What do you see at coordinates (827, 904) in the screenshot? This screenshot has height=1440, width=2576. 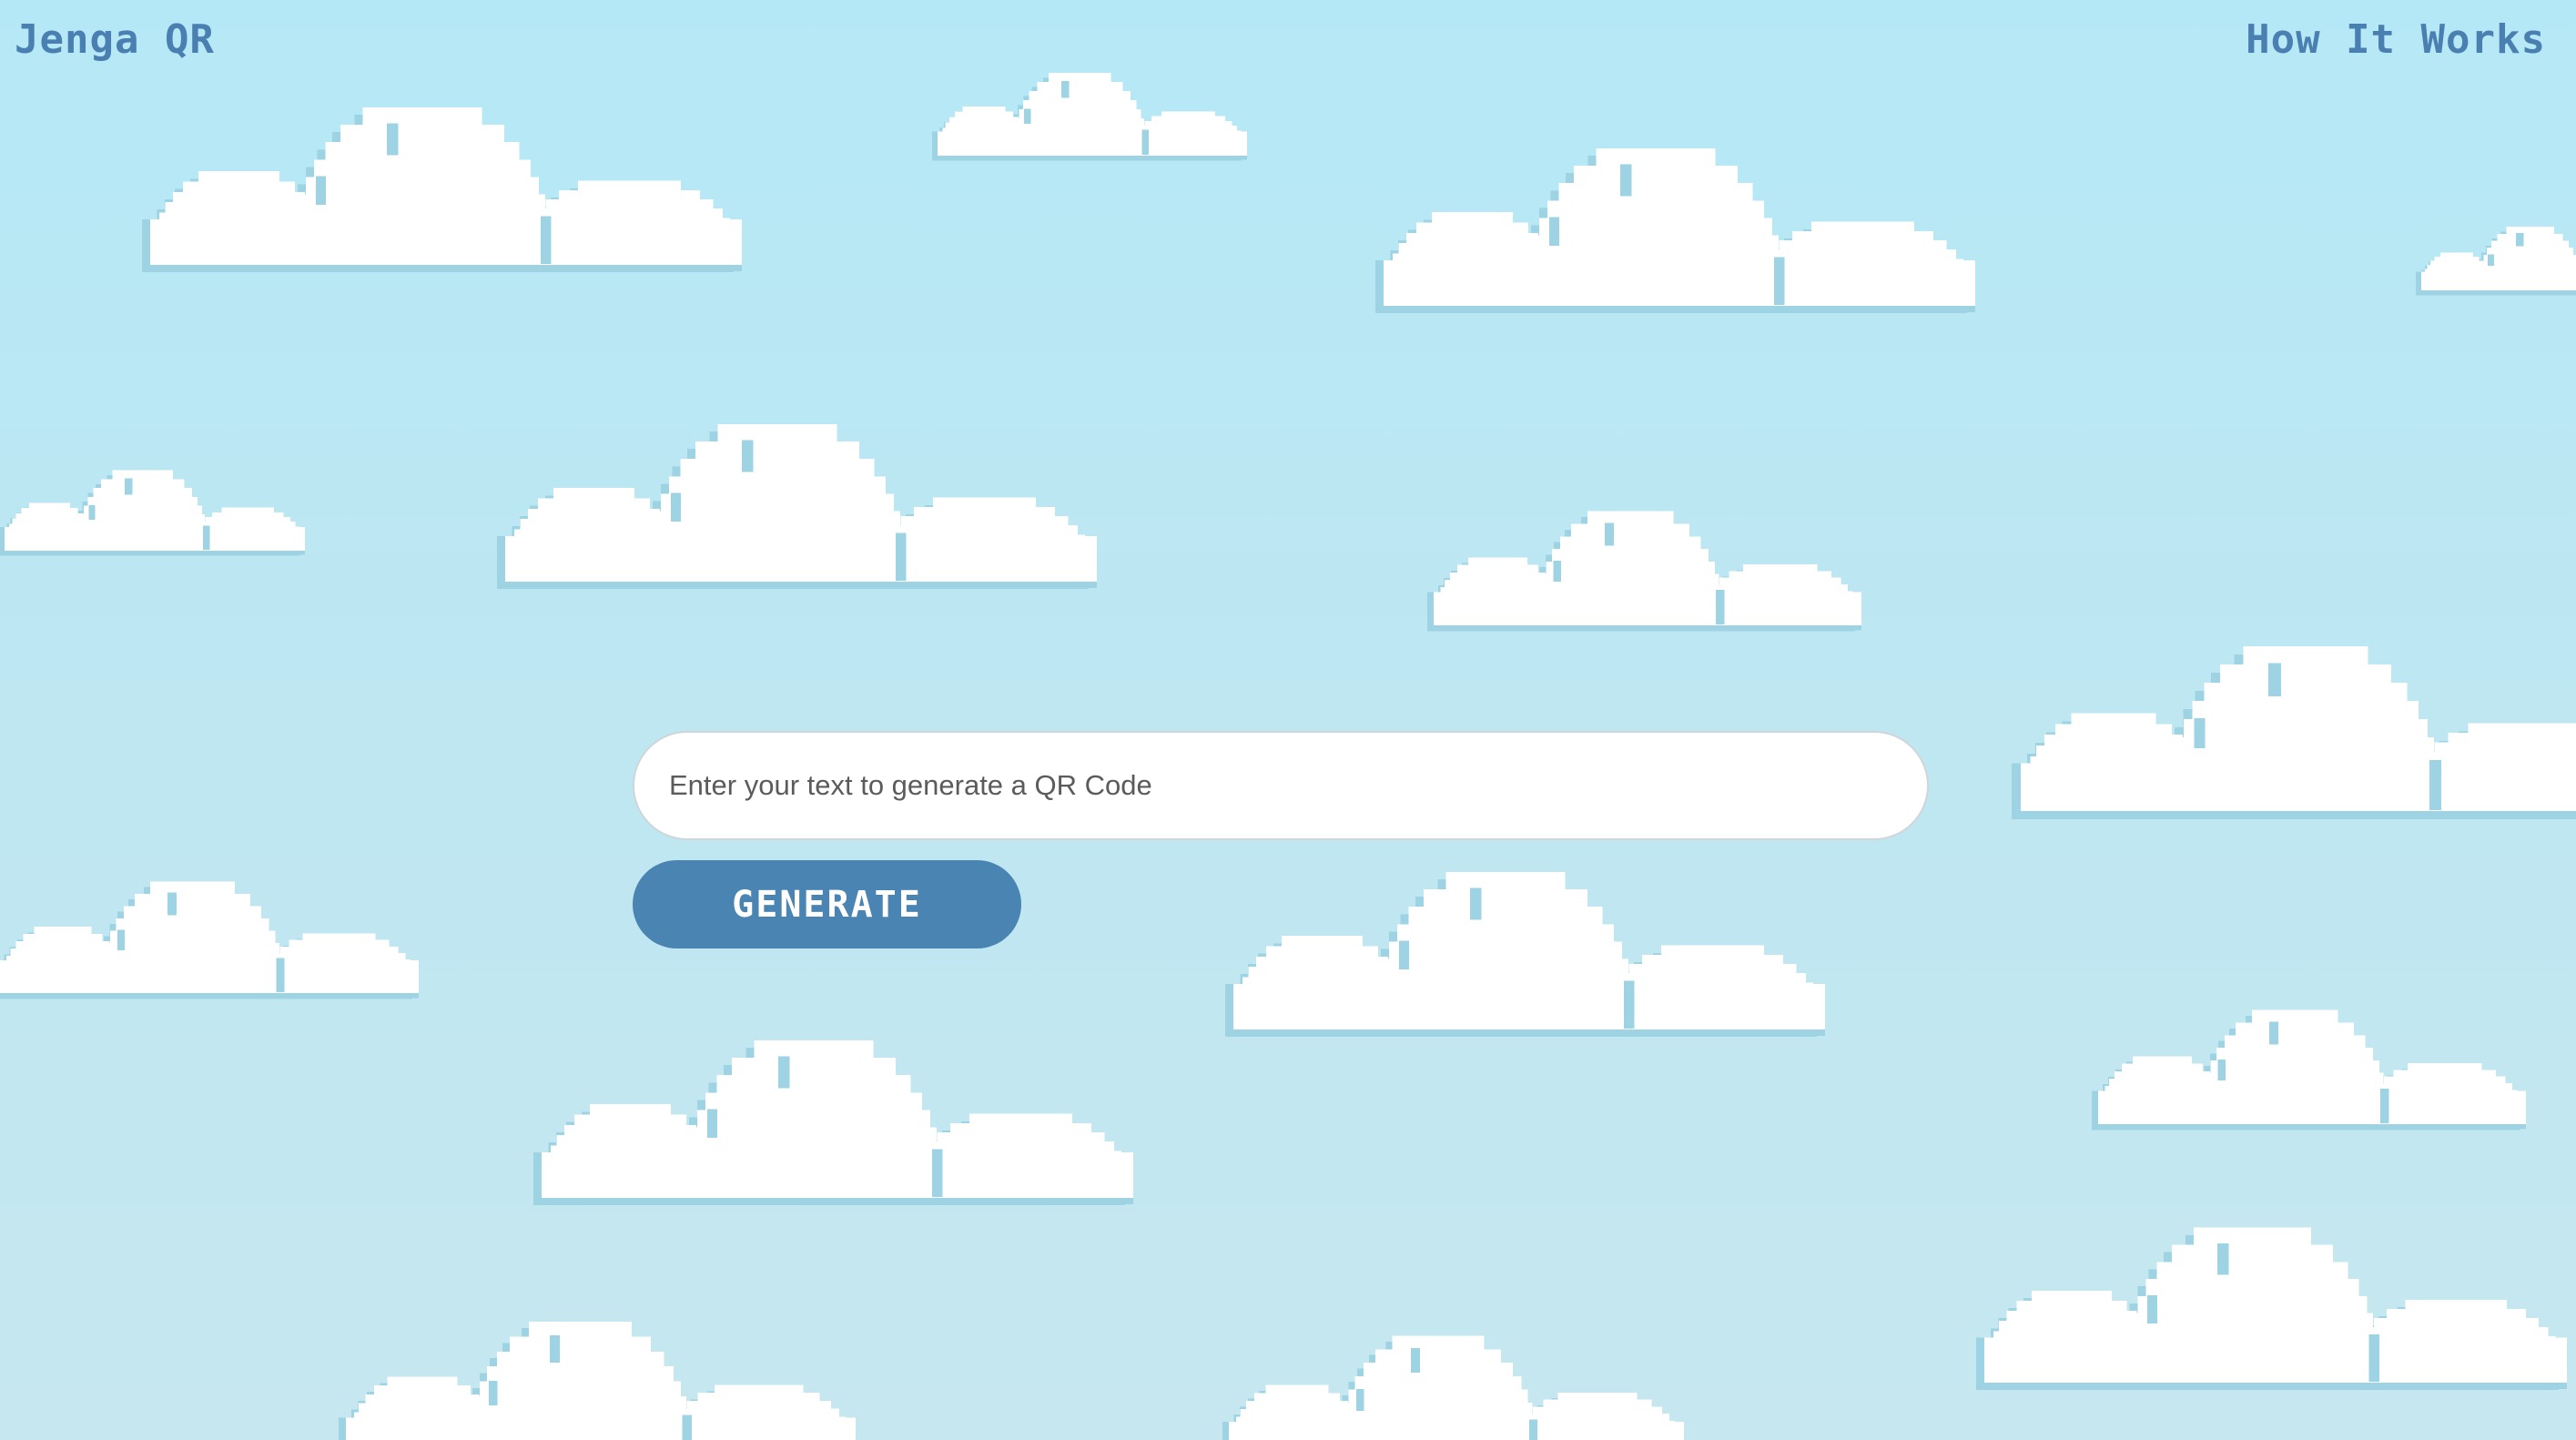 I see `generate-button: GENERATE` at bounding box center [827, 904].